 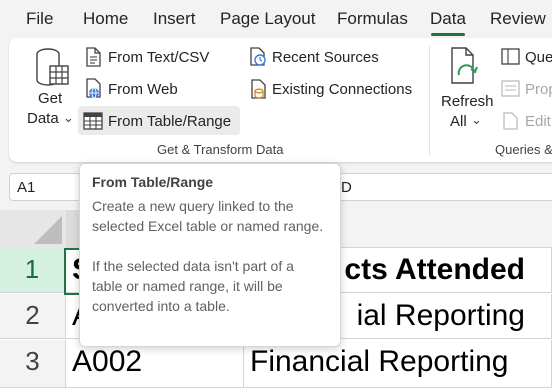 What do you see at coordinates (448, 34) in the screenshot?
I see `active-tab-indicator` at bounding box center [448, 34].